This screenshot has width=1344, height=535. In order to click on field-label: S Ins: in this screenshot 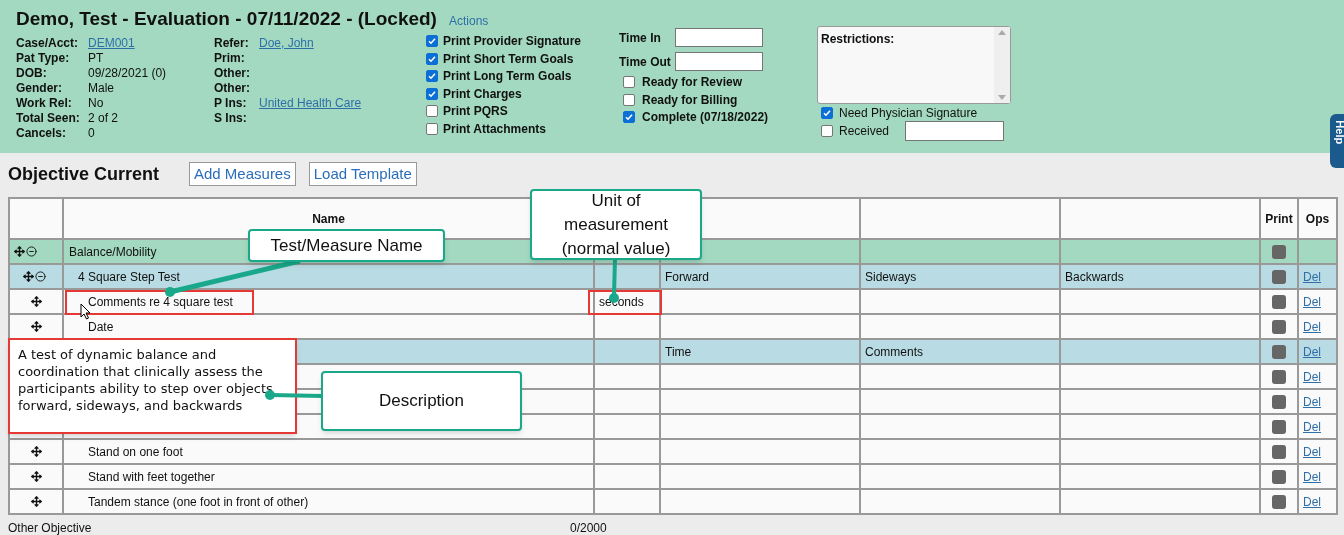, I will do `click(231, 118)`.